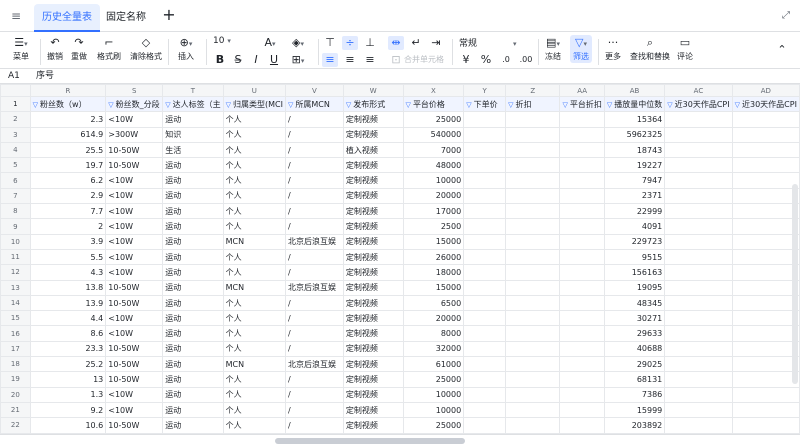 The width and height of the screenshot is (800, 448). Describe the element at coordinates (270, 43) in the screenshot. I see `font-color-icon: A▾` at that location.